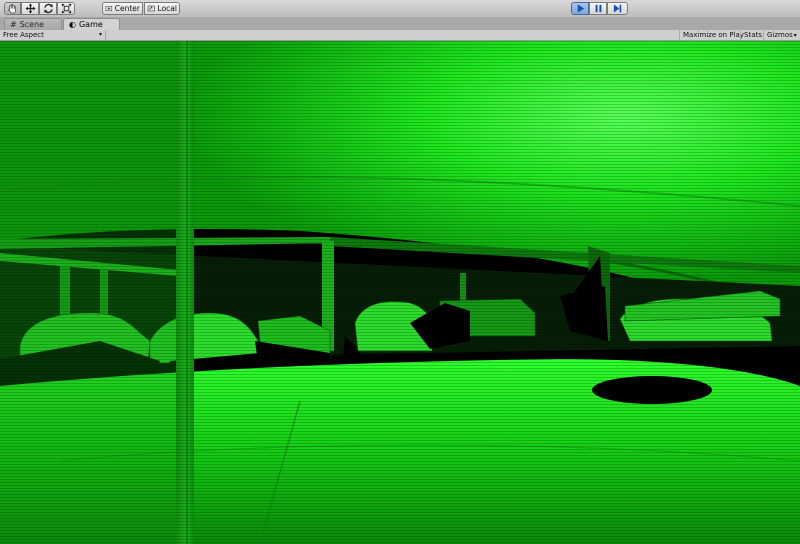 This screenshot has height=544, width=800. I want to click on pivot-center-icon, so click(109, 8).